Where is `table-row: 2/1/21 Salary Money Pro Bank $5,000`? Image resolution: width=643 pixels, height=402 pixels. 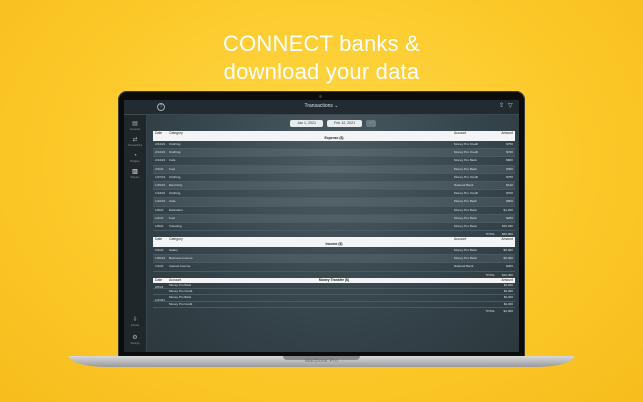
table-row: 2/1/21 Salary Money Pro Bank $5,000 is located at coordinates (334, 251).